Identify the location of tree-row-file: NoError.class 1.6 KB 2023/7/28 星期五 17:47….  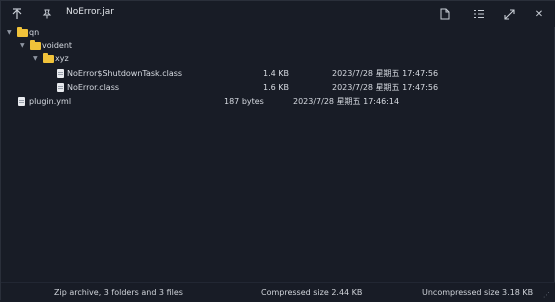
(278, 88).